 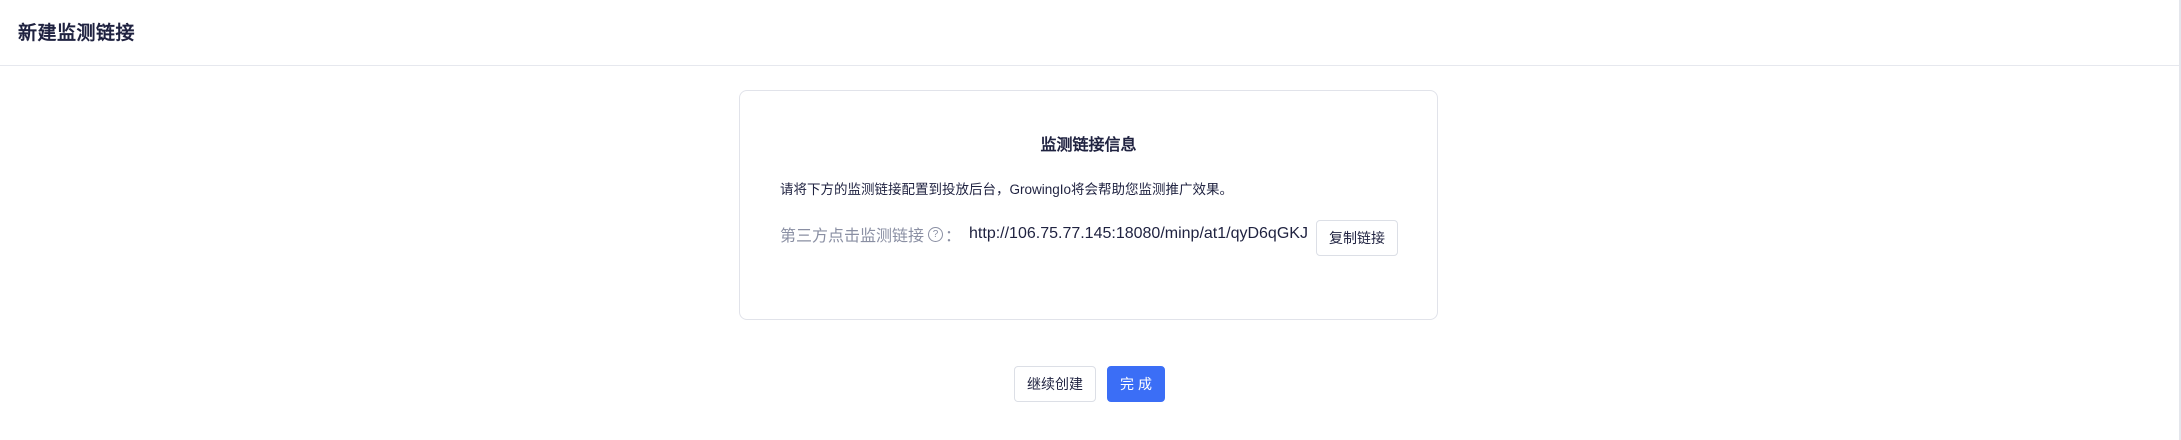 What do you see at coordinates (1088, 145) in the screenshot?
I see `card-title: 监测链接信息` at bounding box center [1088, 145].